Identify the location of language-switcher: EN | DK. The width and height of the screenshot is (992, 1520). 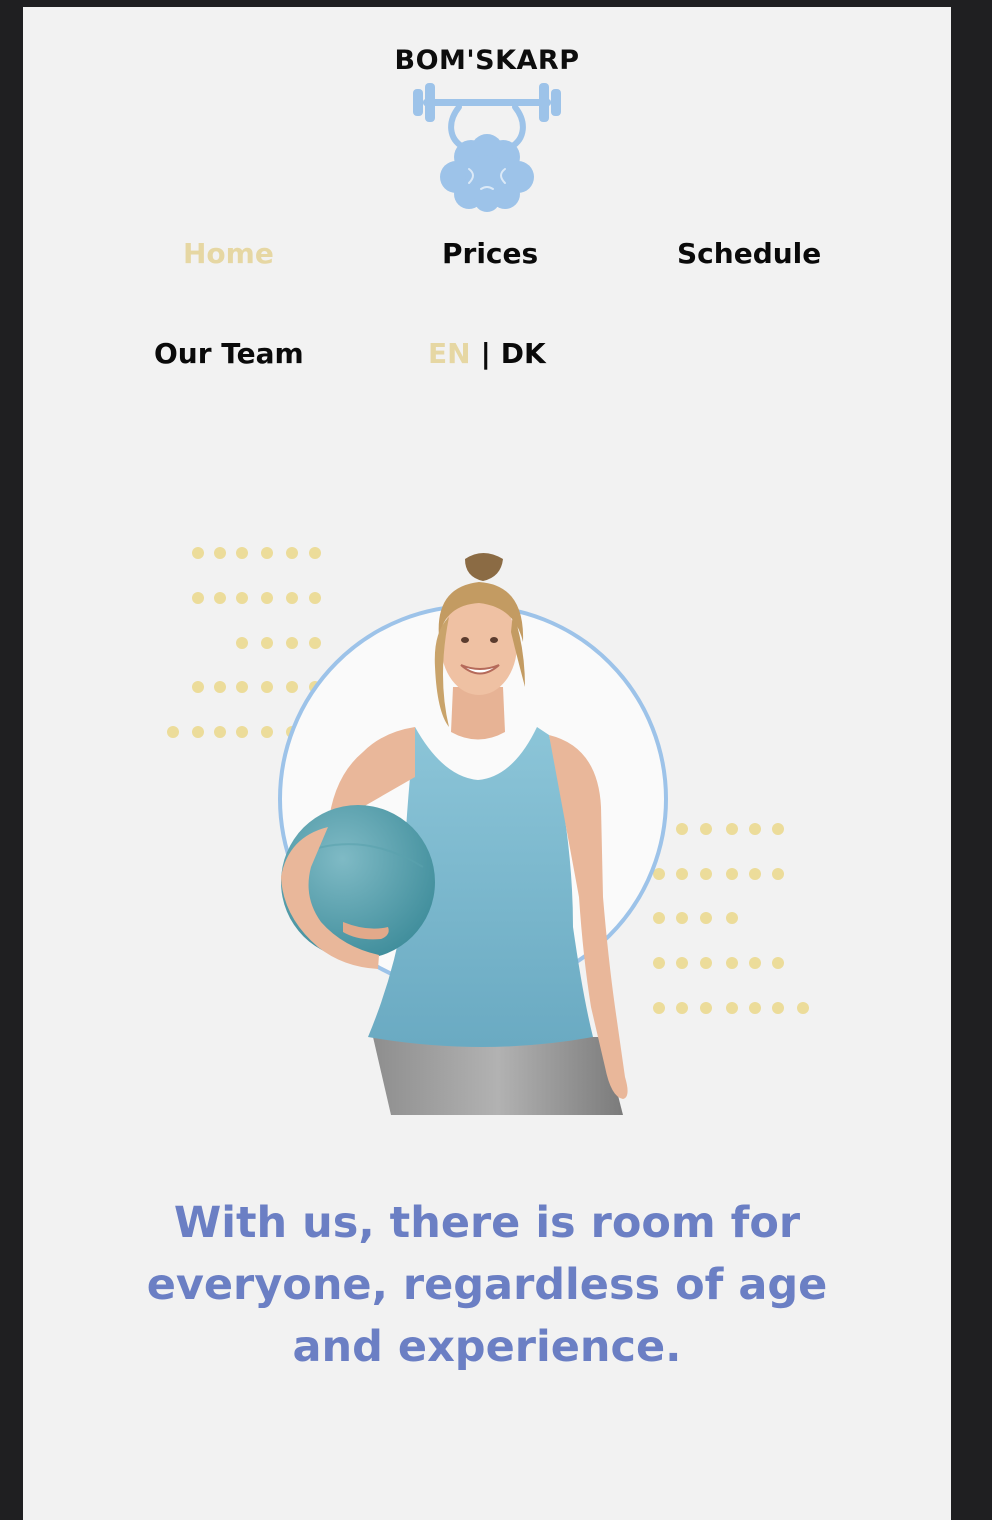
(487, 353).